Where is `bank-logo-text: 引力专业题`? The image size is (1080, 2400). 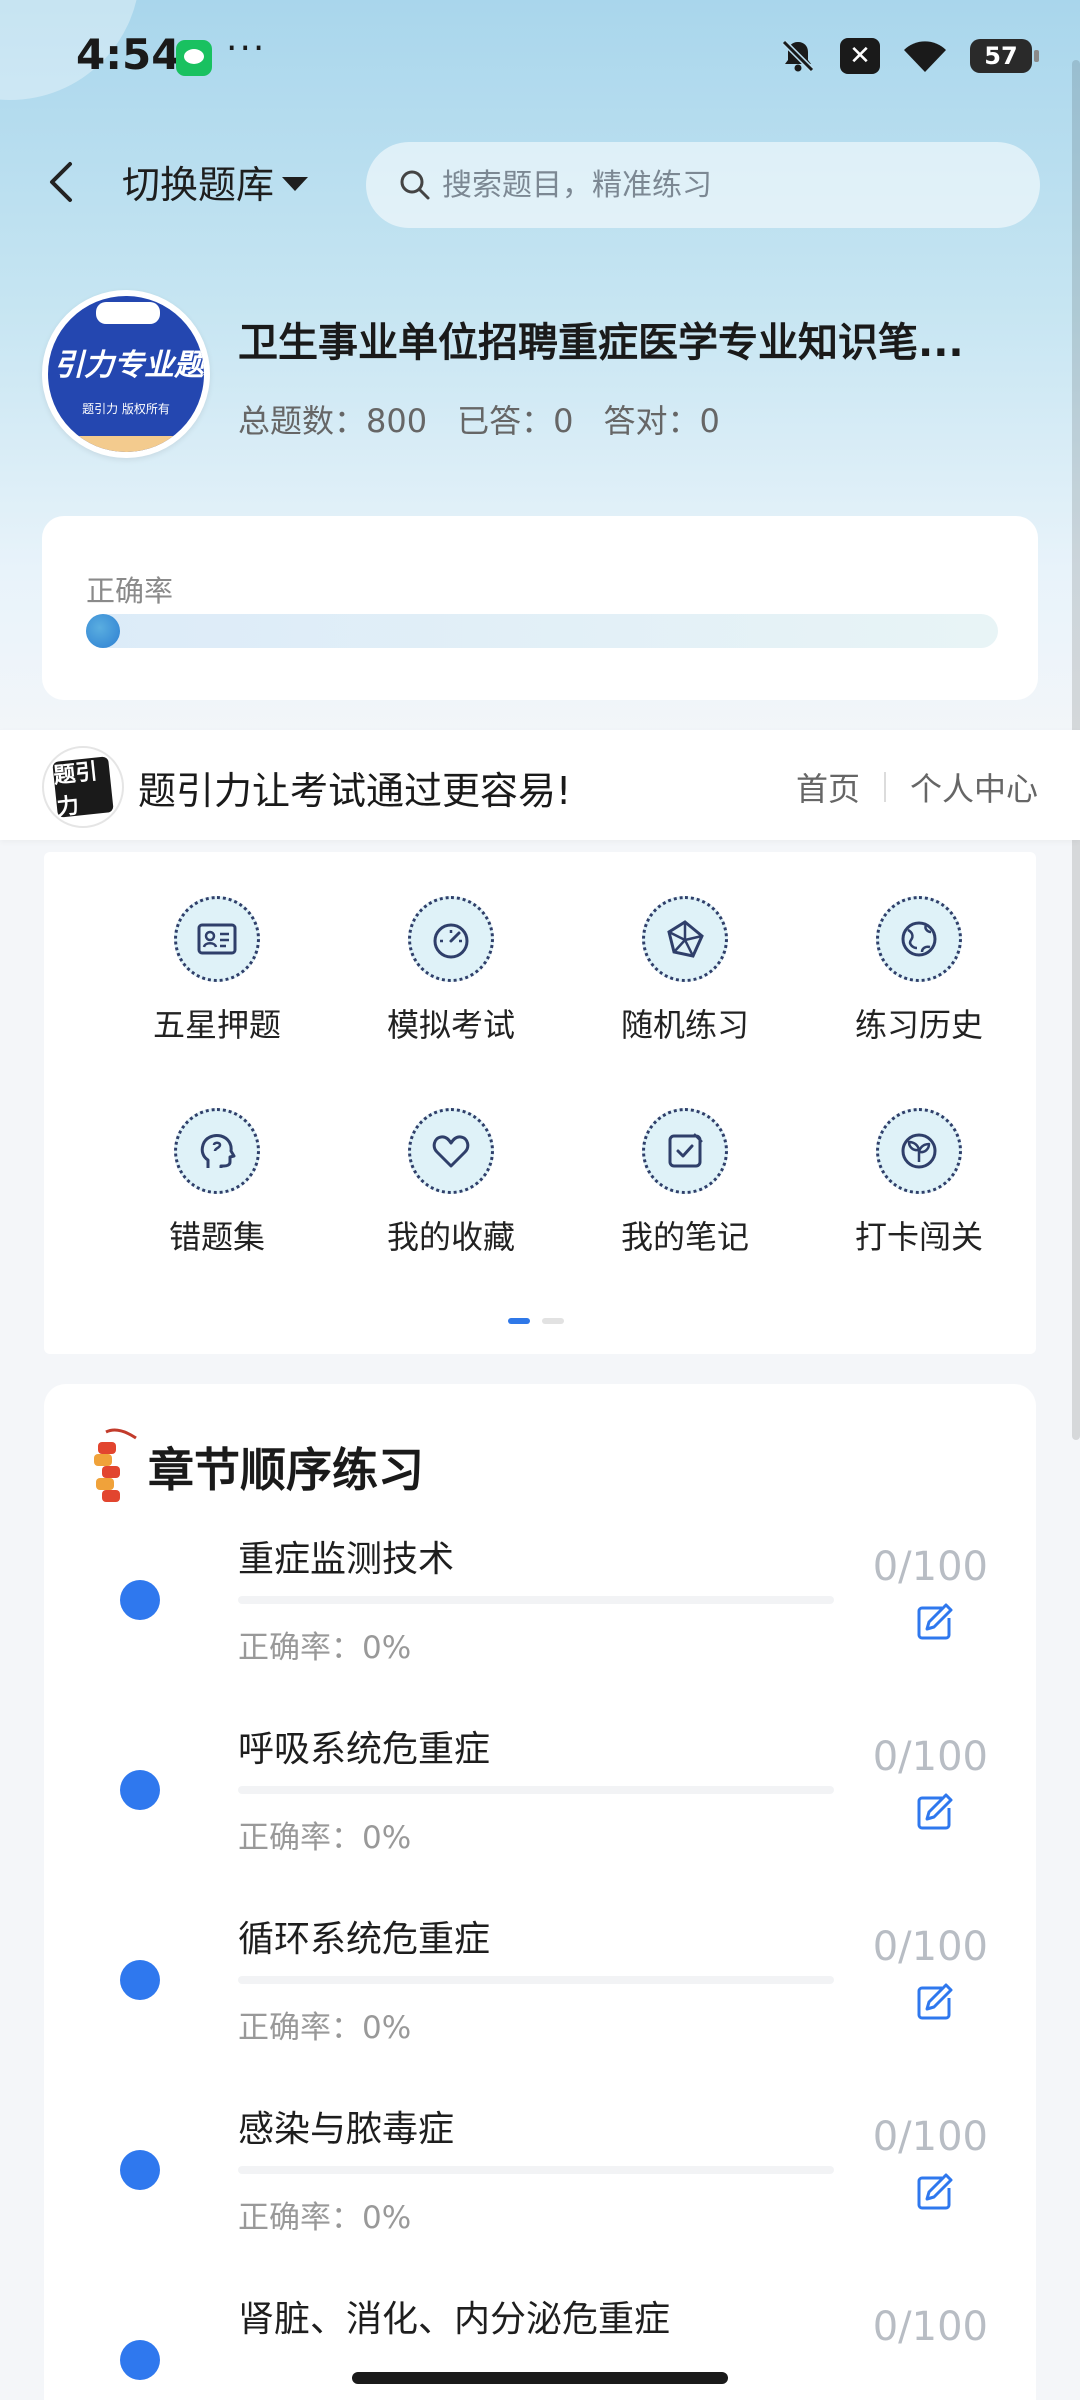
bank-logo-text: 引力专业题 is located at coordinates (129, 365).